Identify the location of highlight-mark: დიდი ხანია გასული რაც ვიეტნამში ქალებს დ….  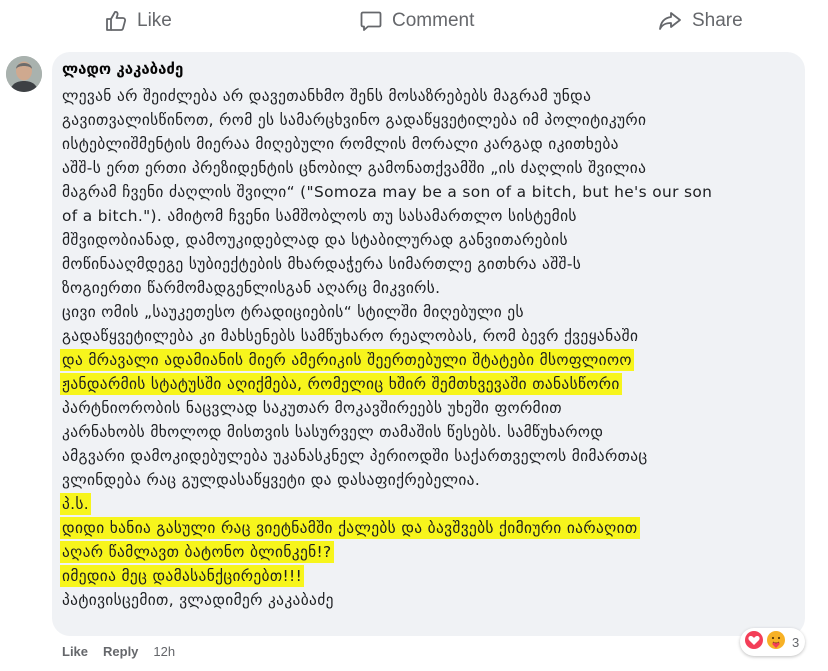
(350, 528).